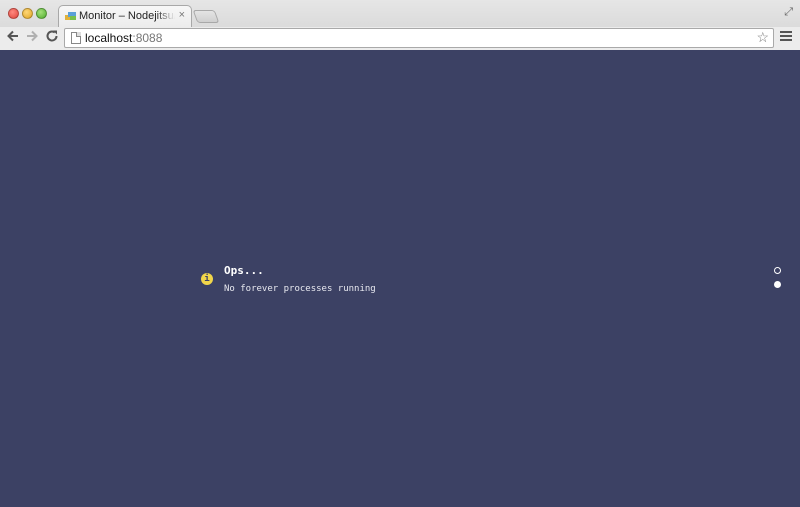  Describe the element at coordinates (400, 13) in the screenshot. I see `tab-bar: Monitor – Nodejitsu/forever × ⤢` at that location.